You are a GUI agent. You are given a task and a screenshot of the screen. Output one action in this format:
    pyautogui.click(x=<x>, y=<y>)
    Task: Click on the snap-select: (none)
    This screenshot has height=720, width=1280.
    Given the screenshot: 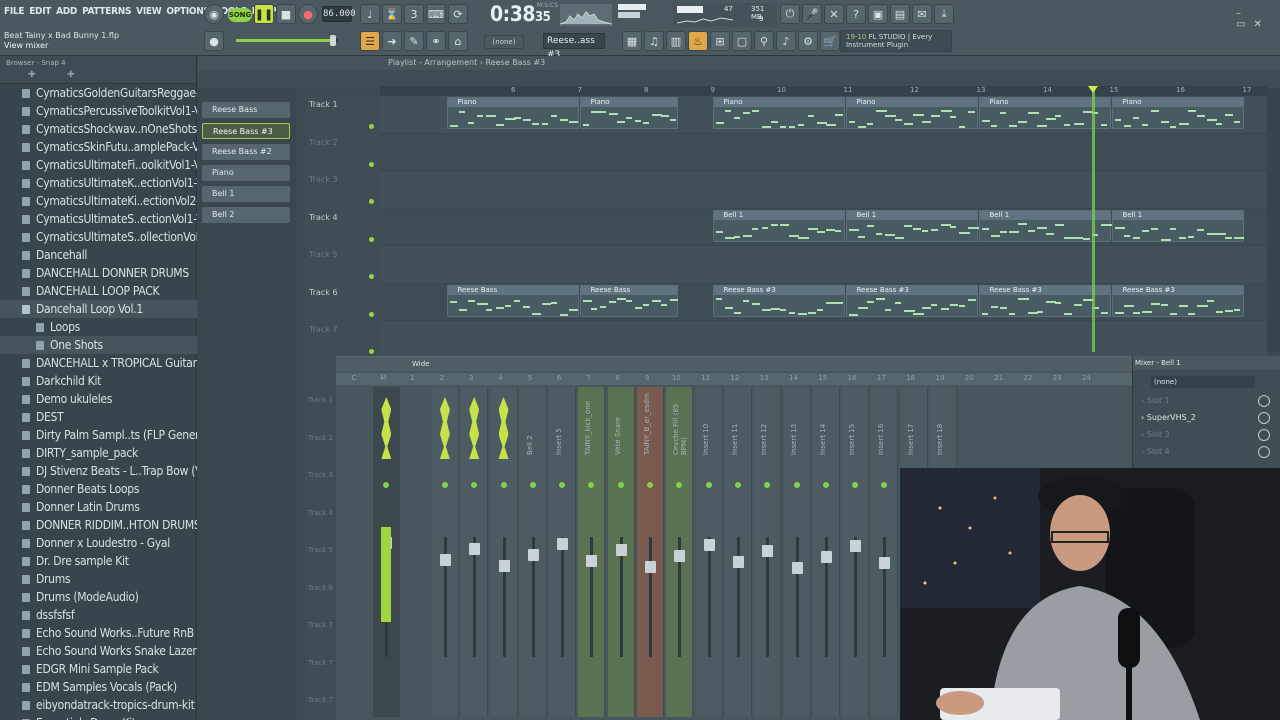 What is the action you would take?
    pyautogui.click(x=504, y=42)
    